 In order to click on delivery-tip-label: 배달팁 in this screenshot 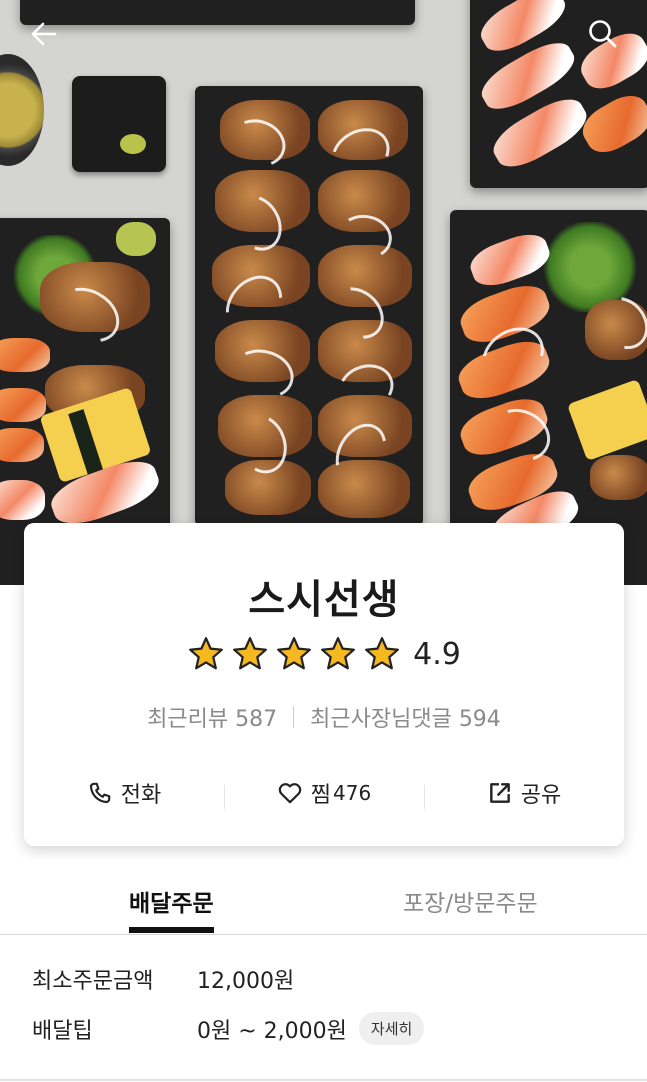, I will do `click(62, 1031)`.